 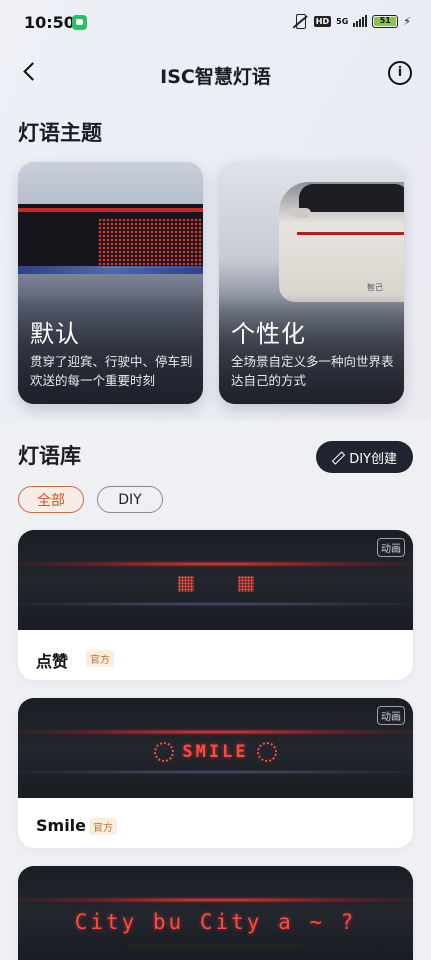 I want to click on library-section-title: 灯语库, so click(x=49, y=456).